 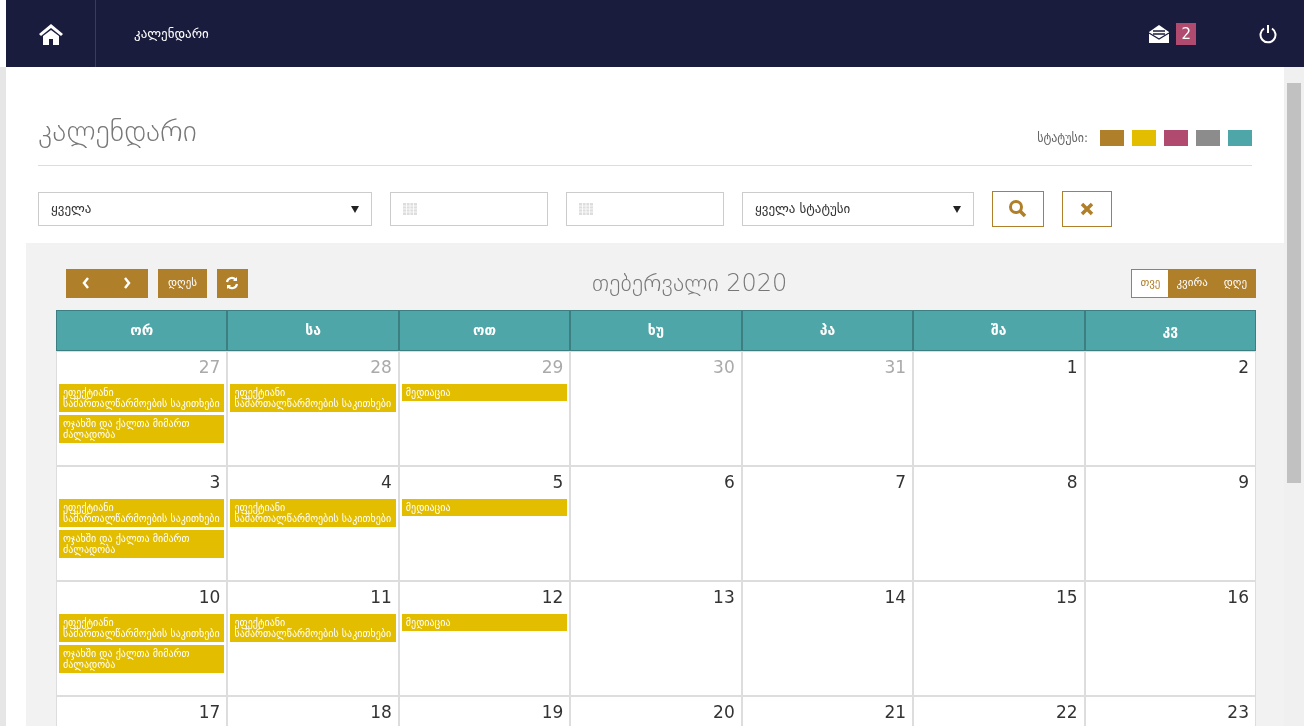 What do you see at coordinates (999, 330) in the screenshot?
I see `weekday-header: შა` at bounding box center [999, 330].